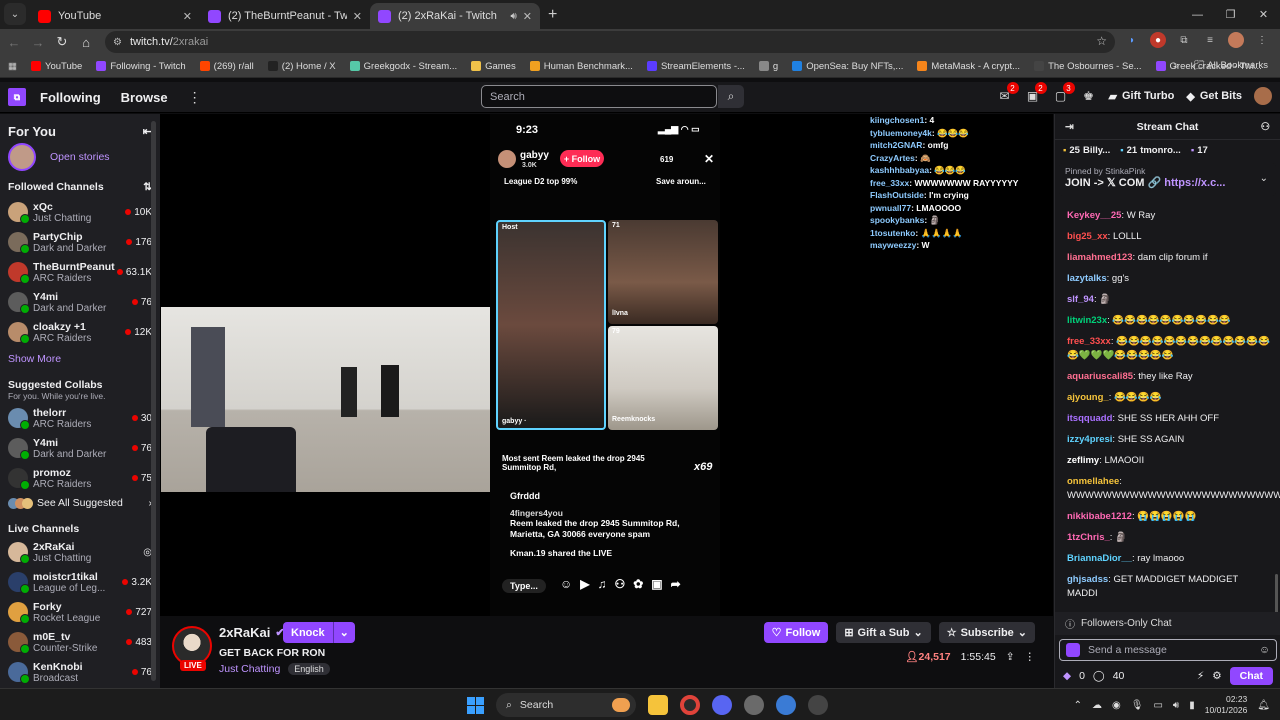 Image resolution: width=1280 pixels, height=720 pixels. Describe the element at coordinates (1142, 96) in the screenshot. I see `gift-turbo-button: ▰ Gift Turbo` at that location.